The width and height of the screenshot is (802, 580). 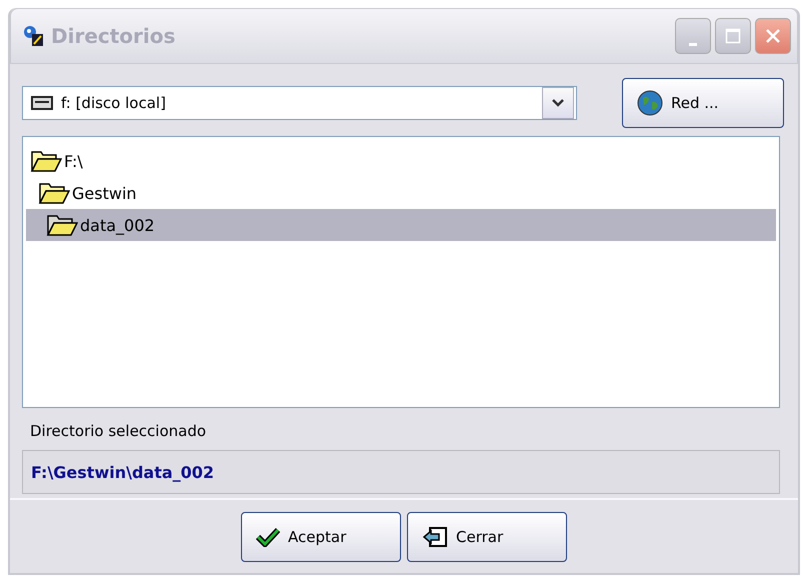 What do you see at coordinates (487, 537) in the screenshot?
I see `close-dialog-button: Cerrar` at bounding box center [487, 537].